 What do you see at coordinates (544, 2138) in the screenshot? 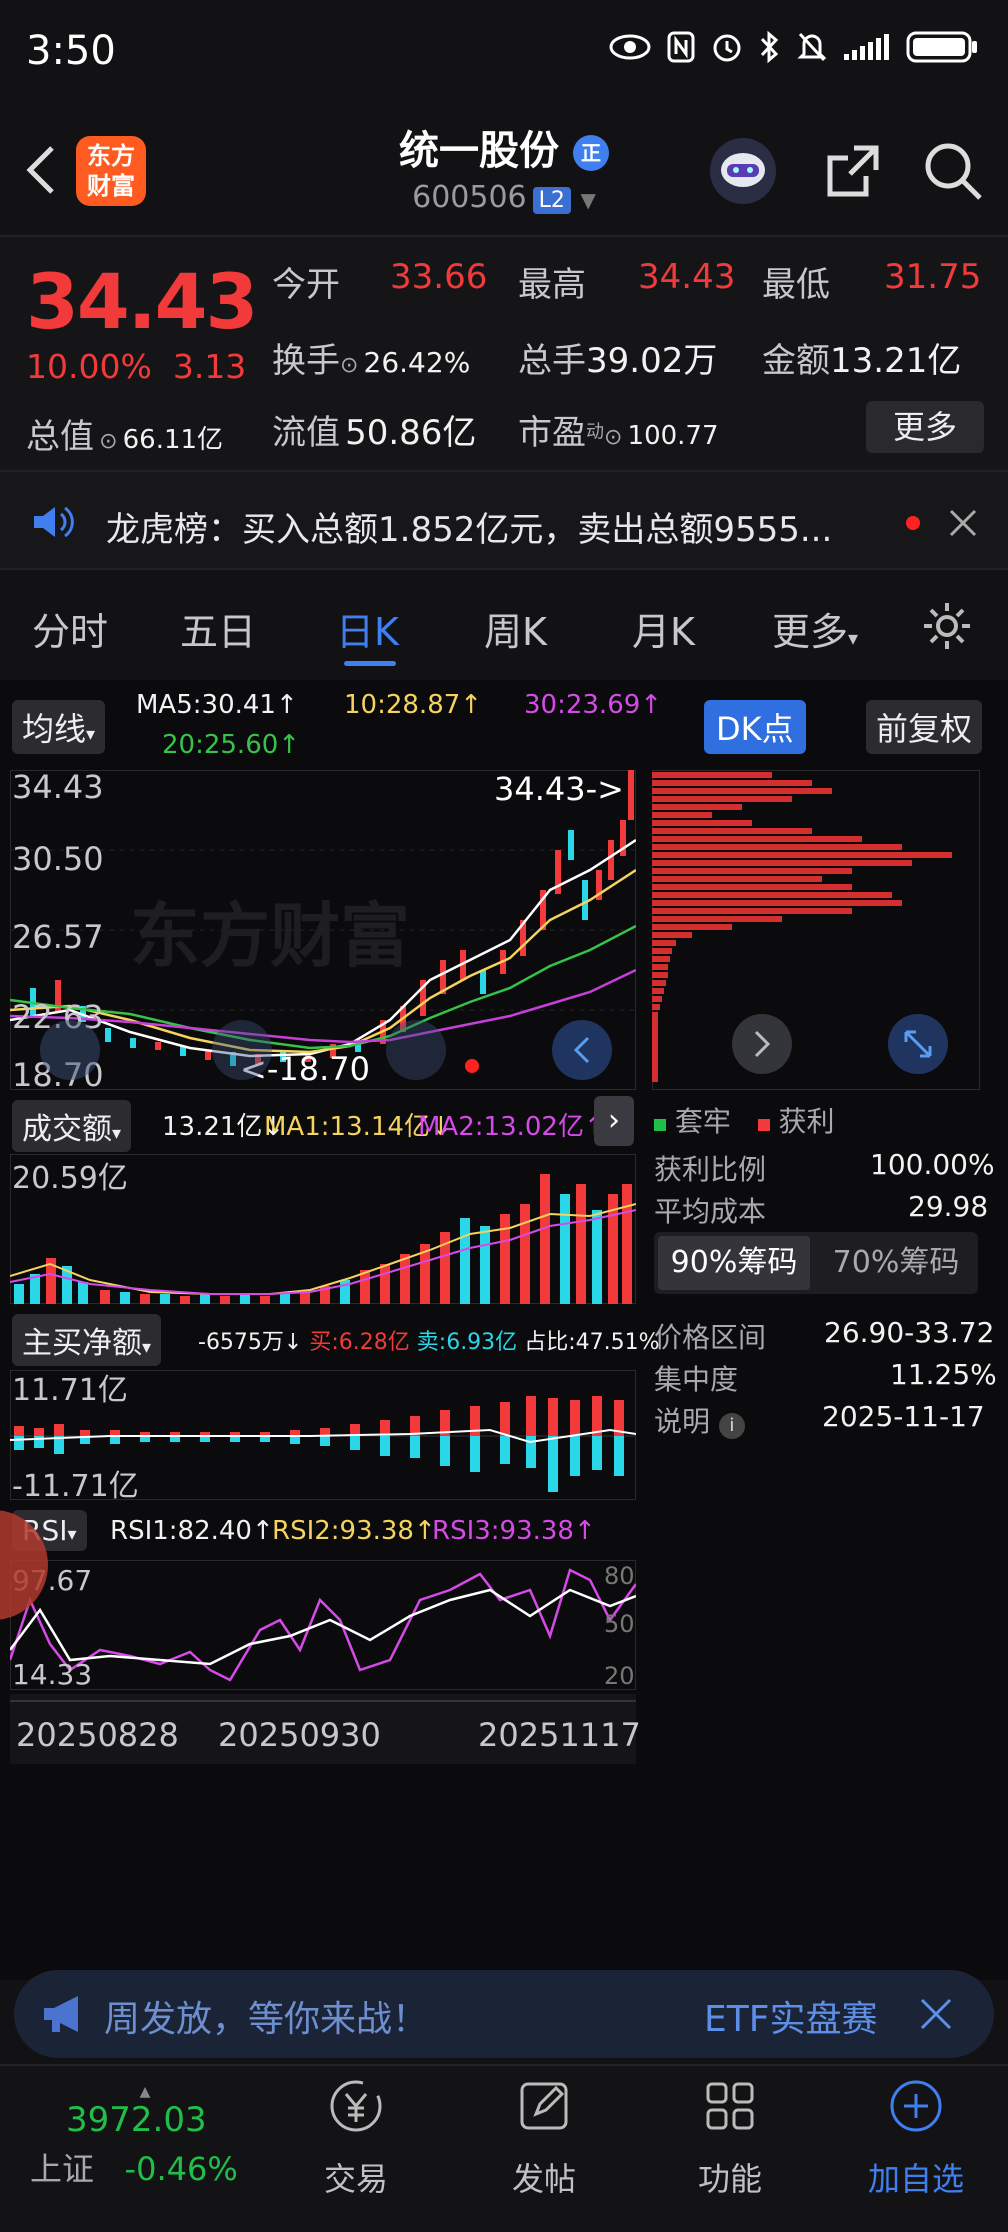
I see `tab-post: 发帖` at bounding box center [544, 2138].